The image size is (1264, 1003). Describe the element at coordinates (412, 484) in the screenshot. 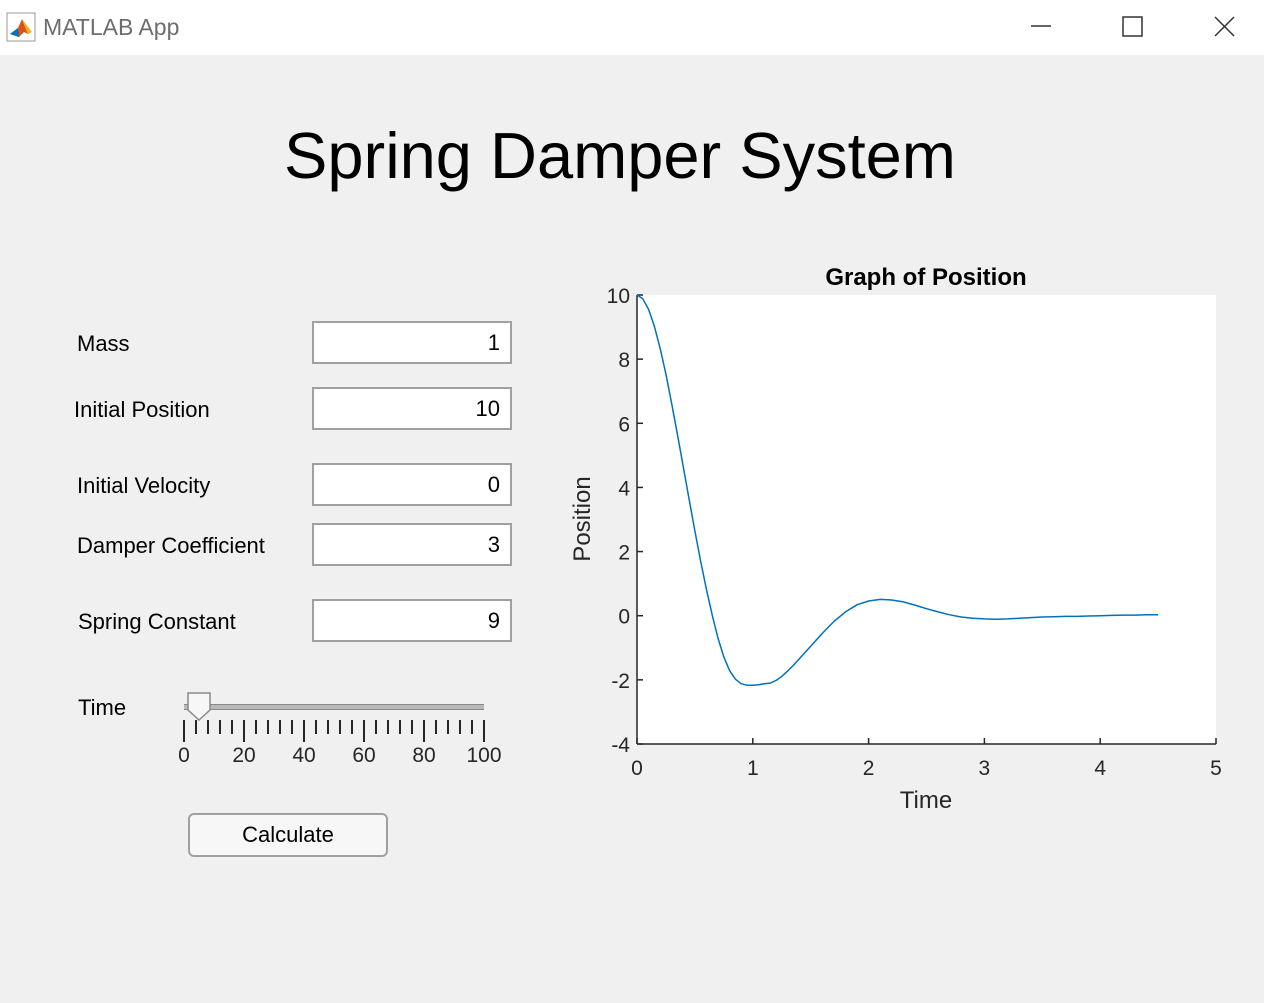

I see `initial-velocity-field` at that location.